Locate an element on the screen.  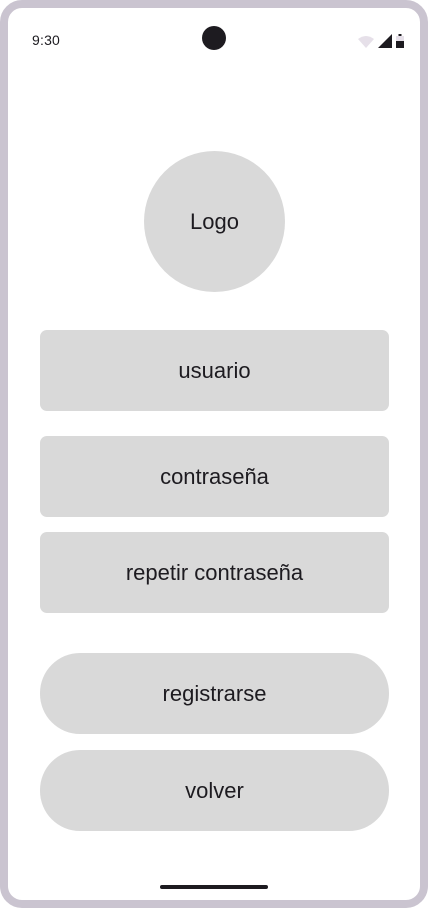
back-button-label: volver is located at coordinates (214, 790).